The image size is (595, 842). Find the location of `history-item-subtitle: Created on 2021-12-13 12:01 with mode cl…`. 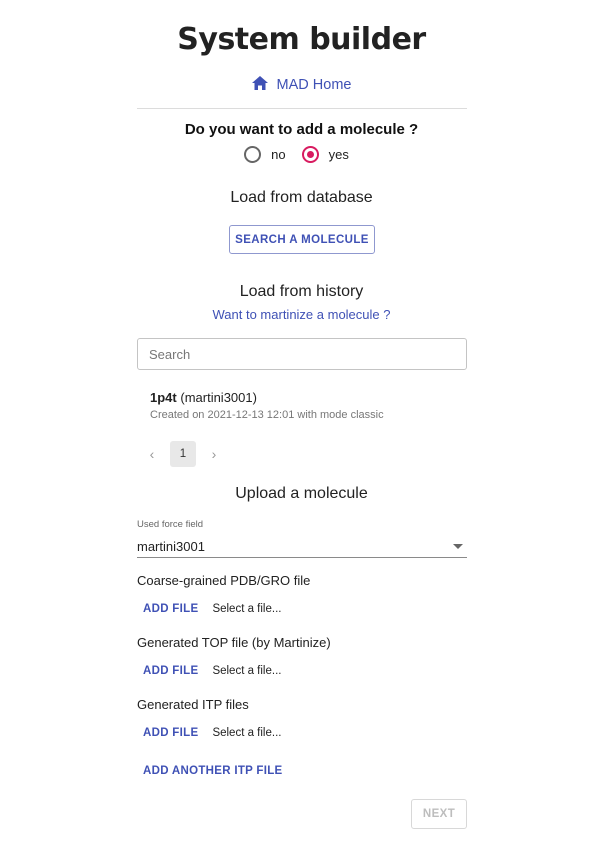

history-item-subtitle: Created on 2021-12-13 12:01 with mode cl… is located at coordinates (267, 415).